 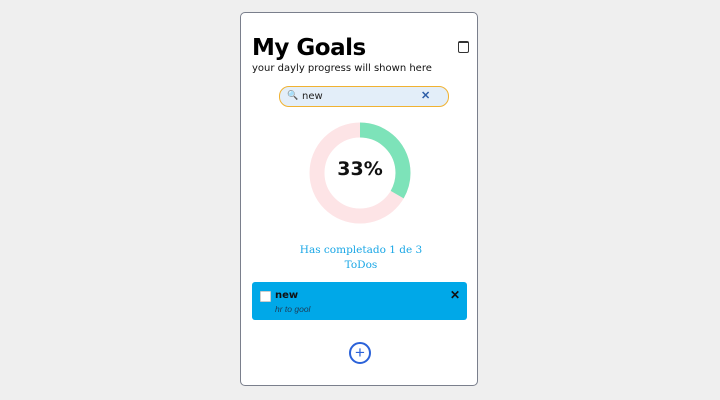 What do you see at coordinates (309, 48) in the screenshot?
I see `page-title: My Goals` at bounding box center [309, 48].